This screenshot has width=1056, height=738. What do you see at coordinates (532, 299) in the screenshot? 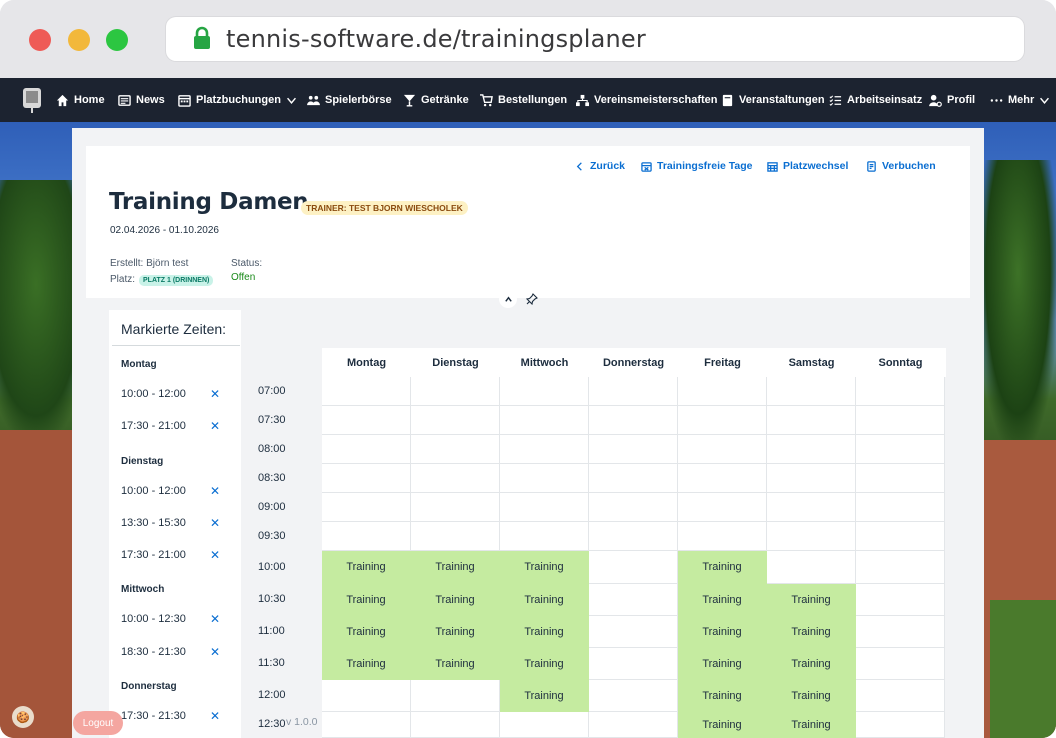
I see `pin-header-button` at bounding box center [532, 299].